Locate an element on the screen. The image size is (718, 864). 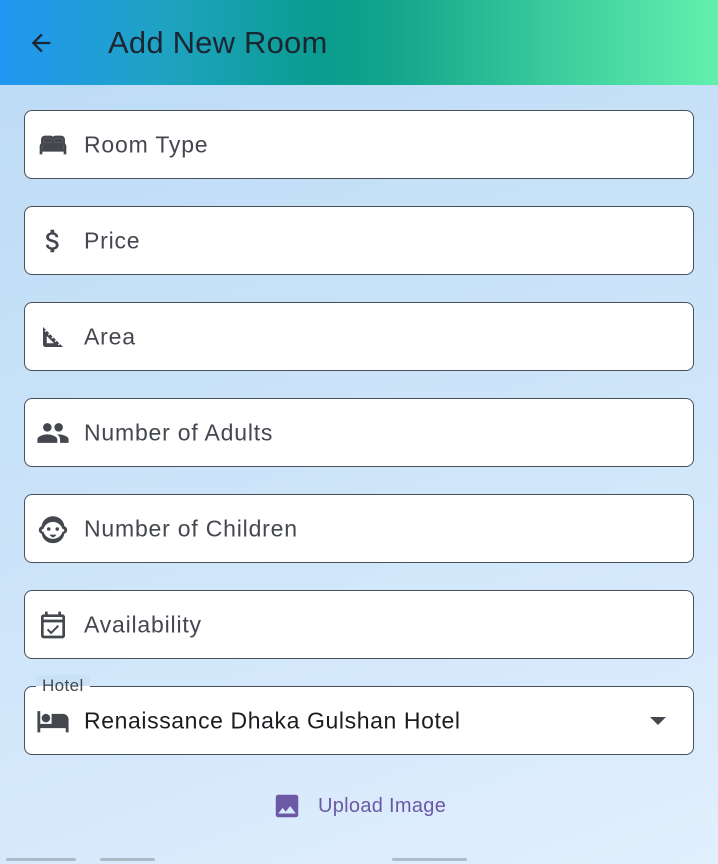
room-type-label: Room Type is located at coordinates (146, 144).